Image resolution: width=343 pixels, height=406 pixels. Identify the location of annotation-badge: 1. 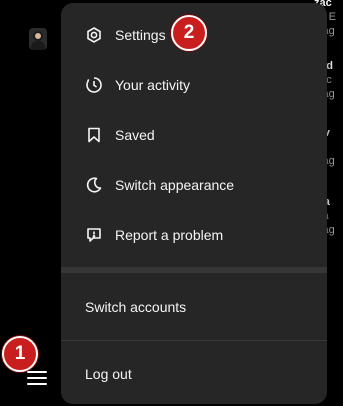
(20, 354).